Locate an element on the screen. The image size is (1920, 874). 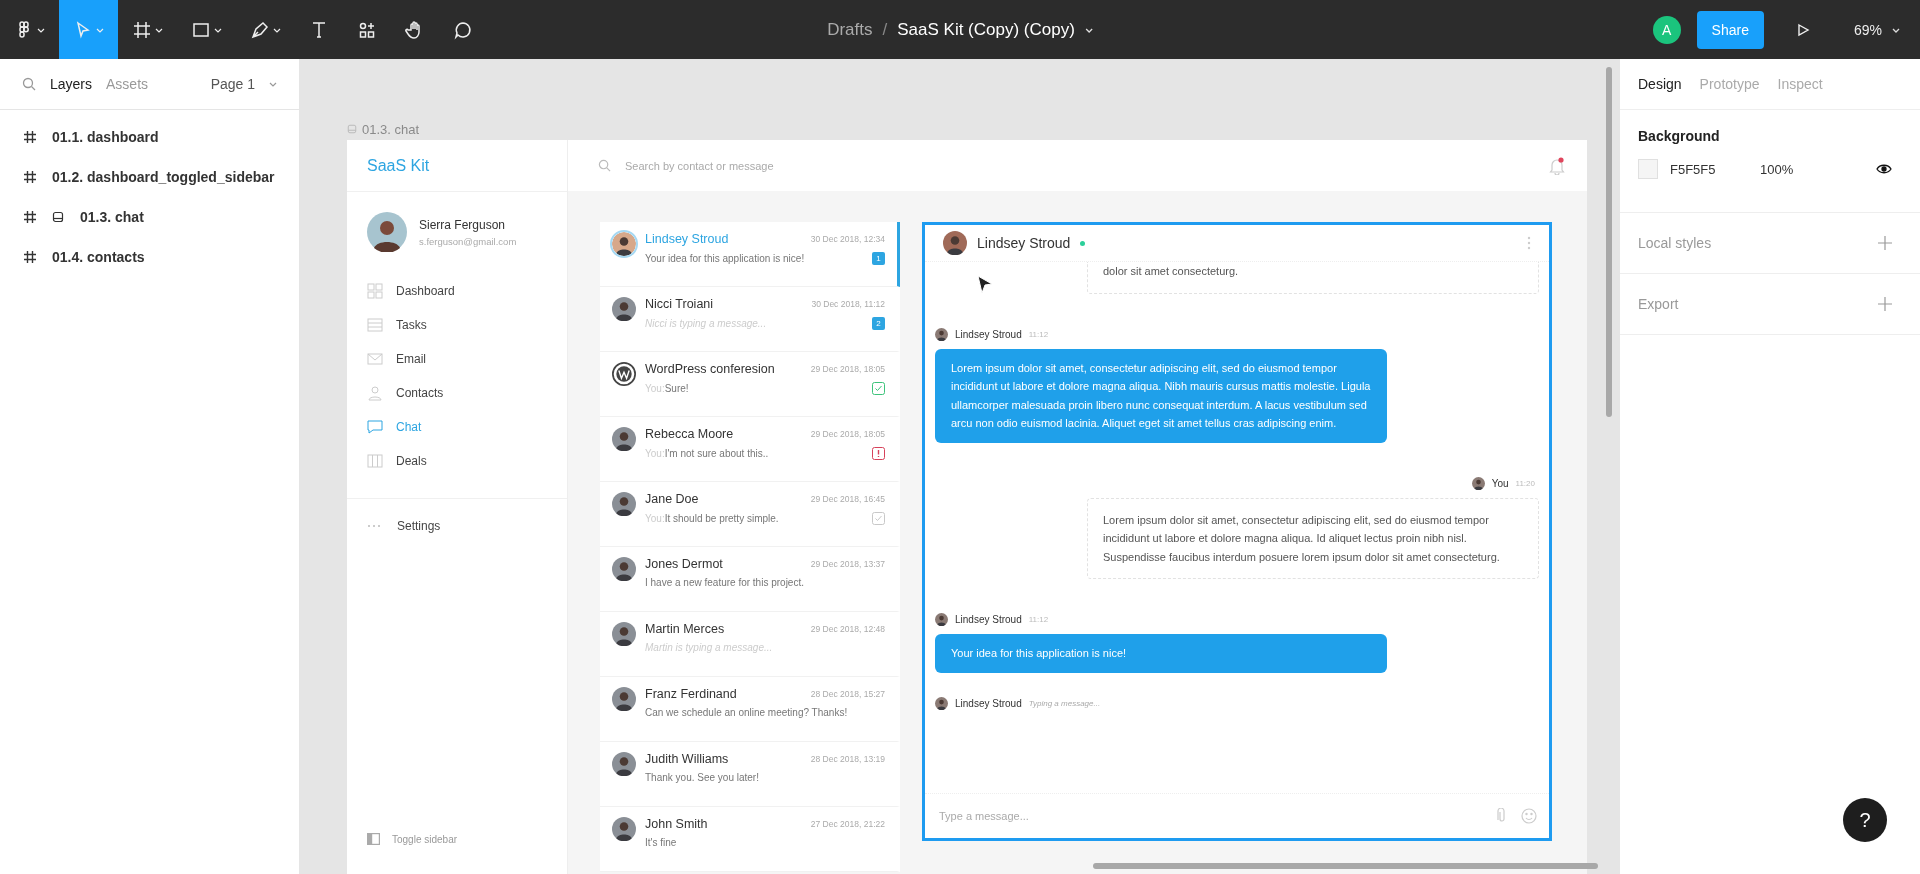
layer-name: 01.3. chat is located at coordinates (112, 217).